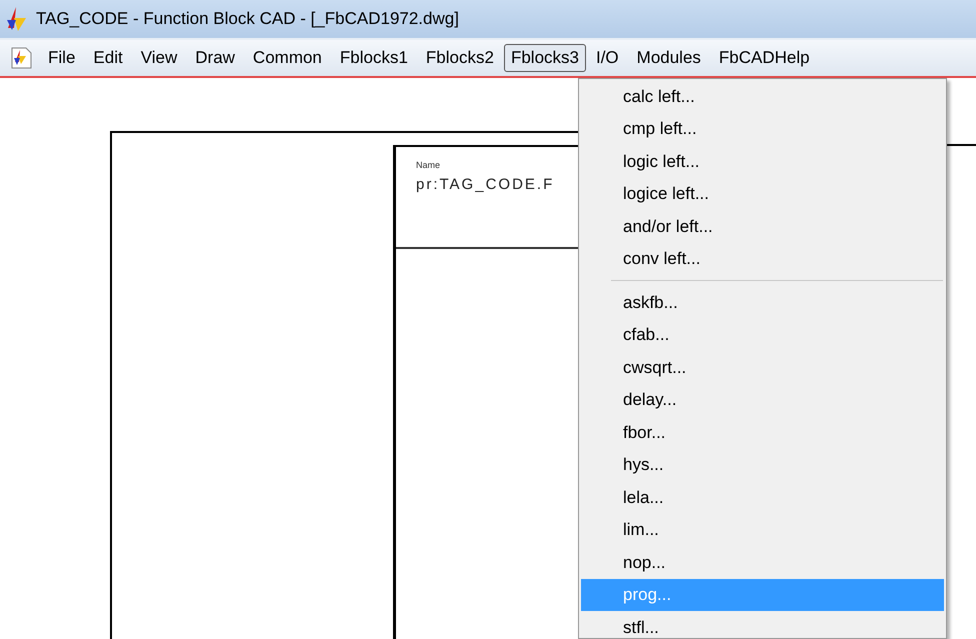  What do you see at coordinates (16, 19) in the screenshot?
I see `app-logo-icon` at bounding box center [16, 19].